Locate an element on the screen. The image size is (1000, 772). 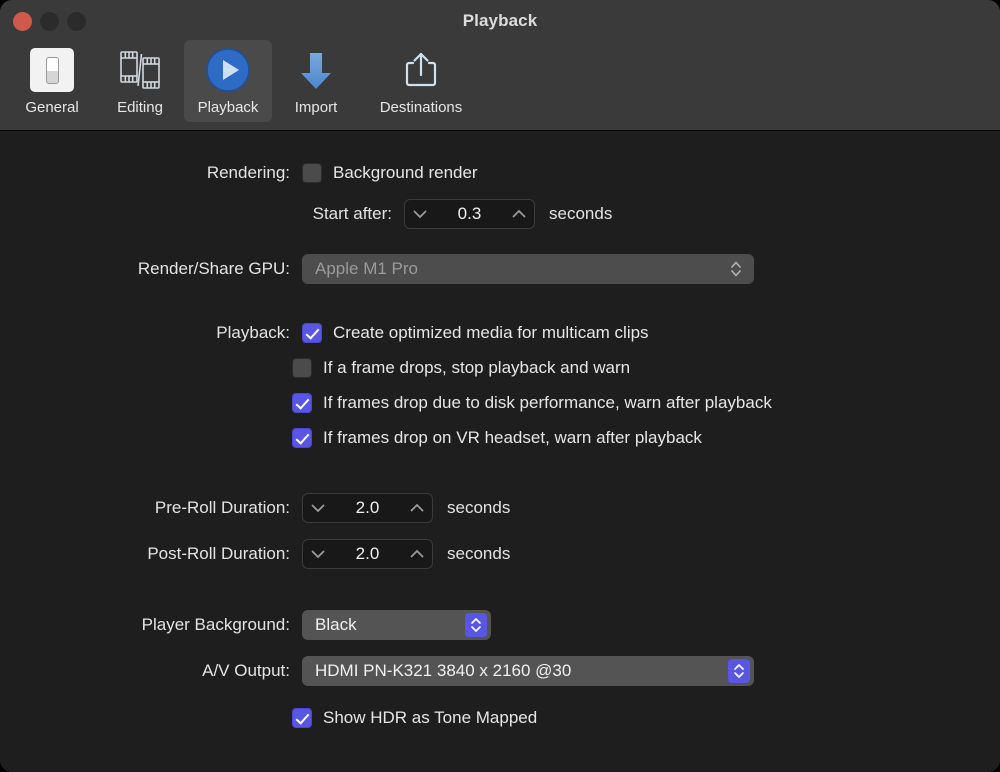
gpu-label: Render/Share GPU: is located at coordinates (213, 268).